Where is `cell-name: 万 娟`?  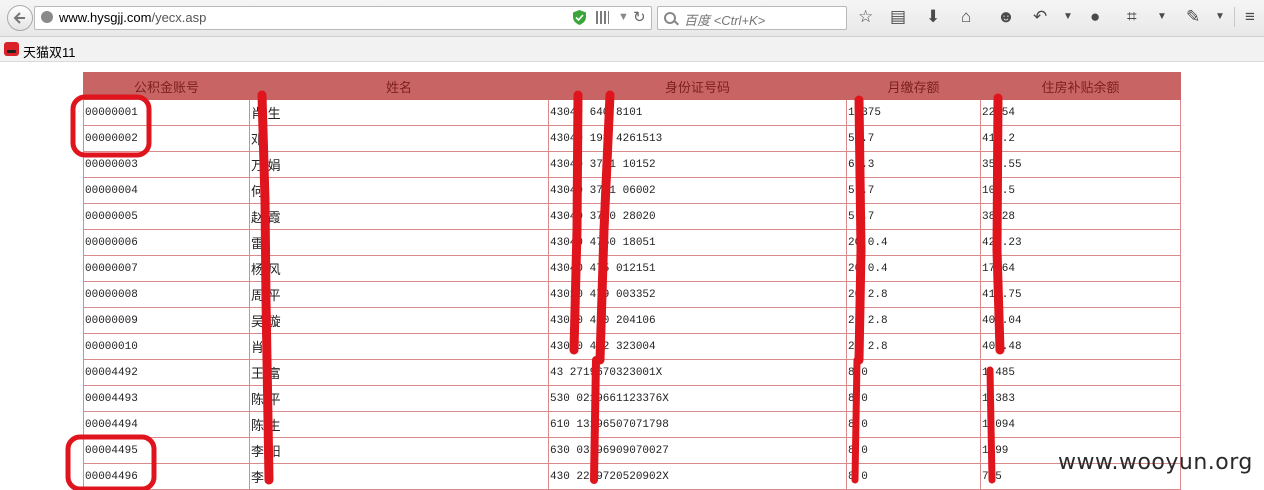 cell-name: 万 娟 is located at coordinates (399, 164).